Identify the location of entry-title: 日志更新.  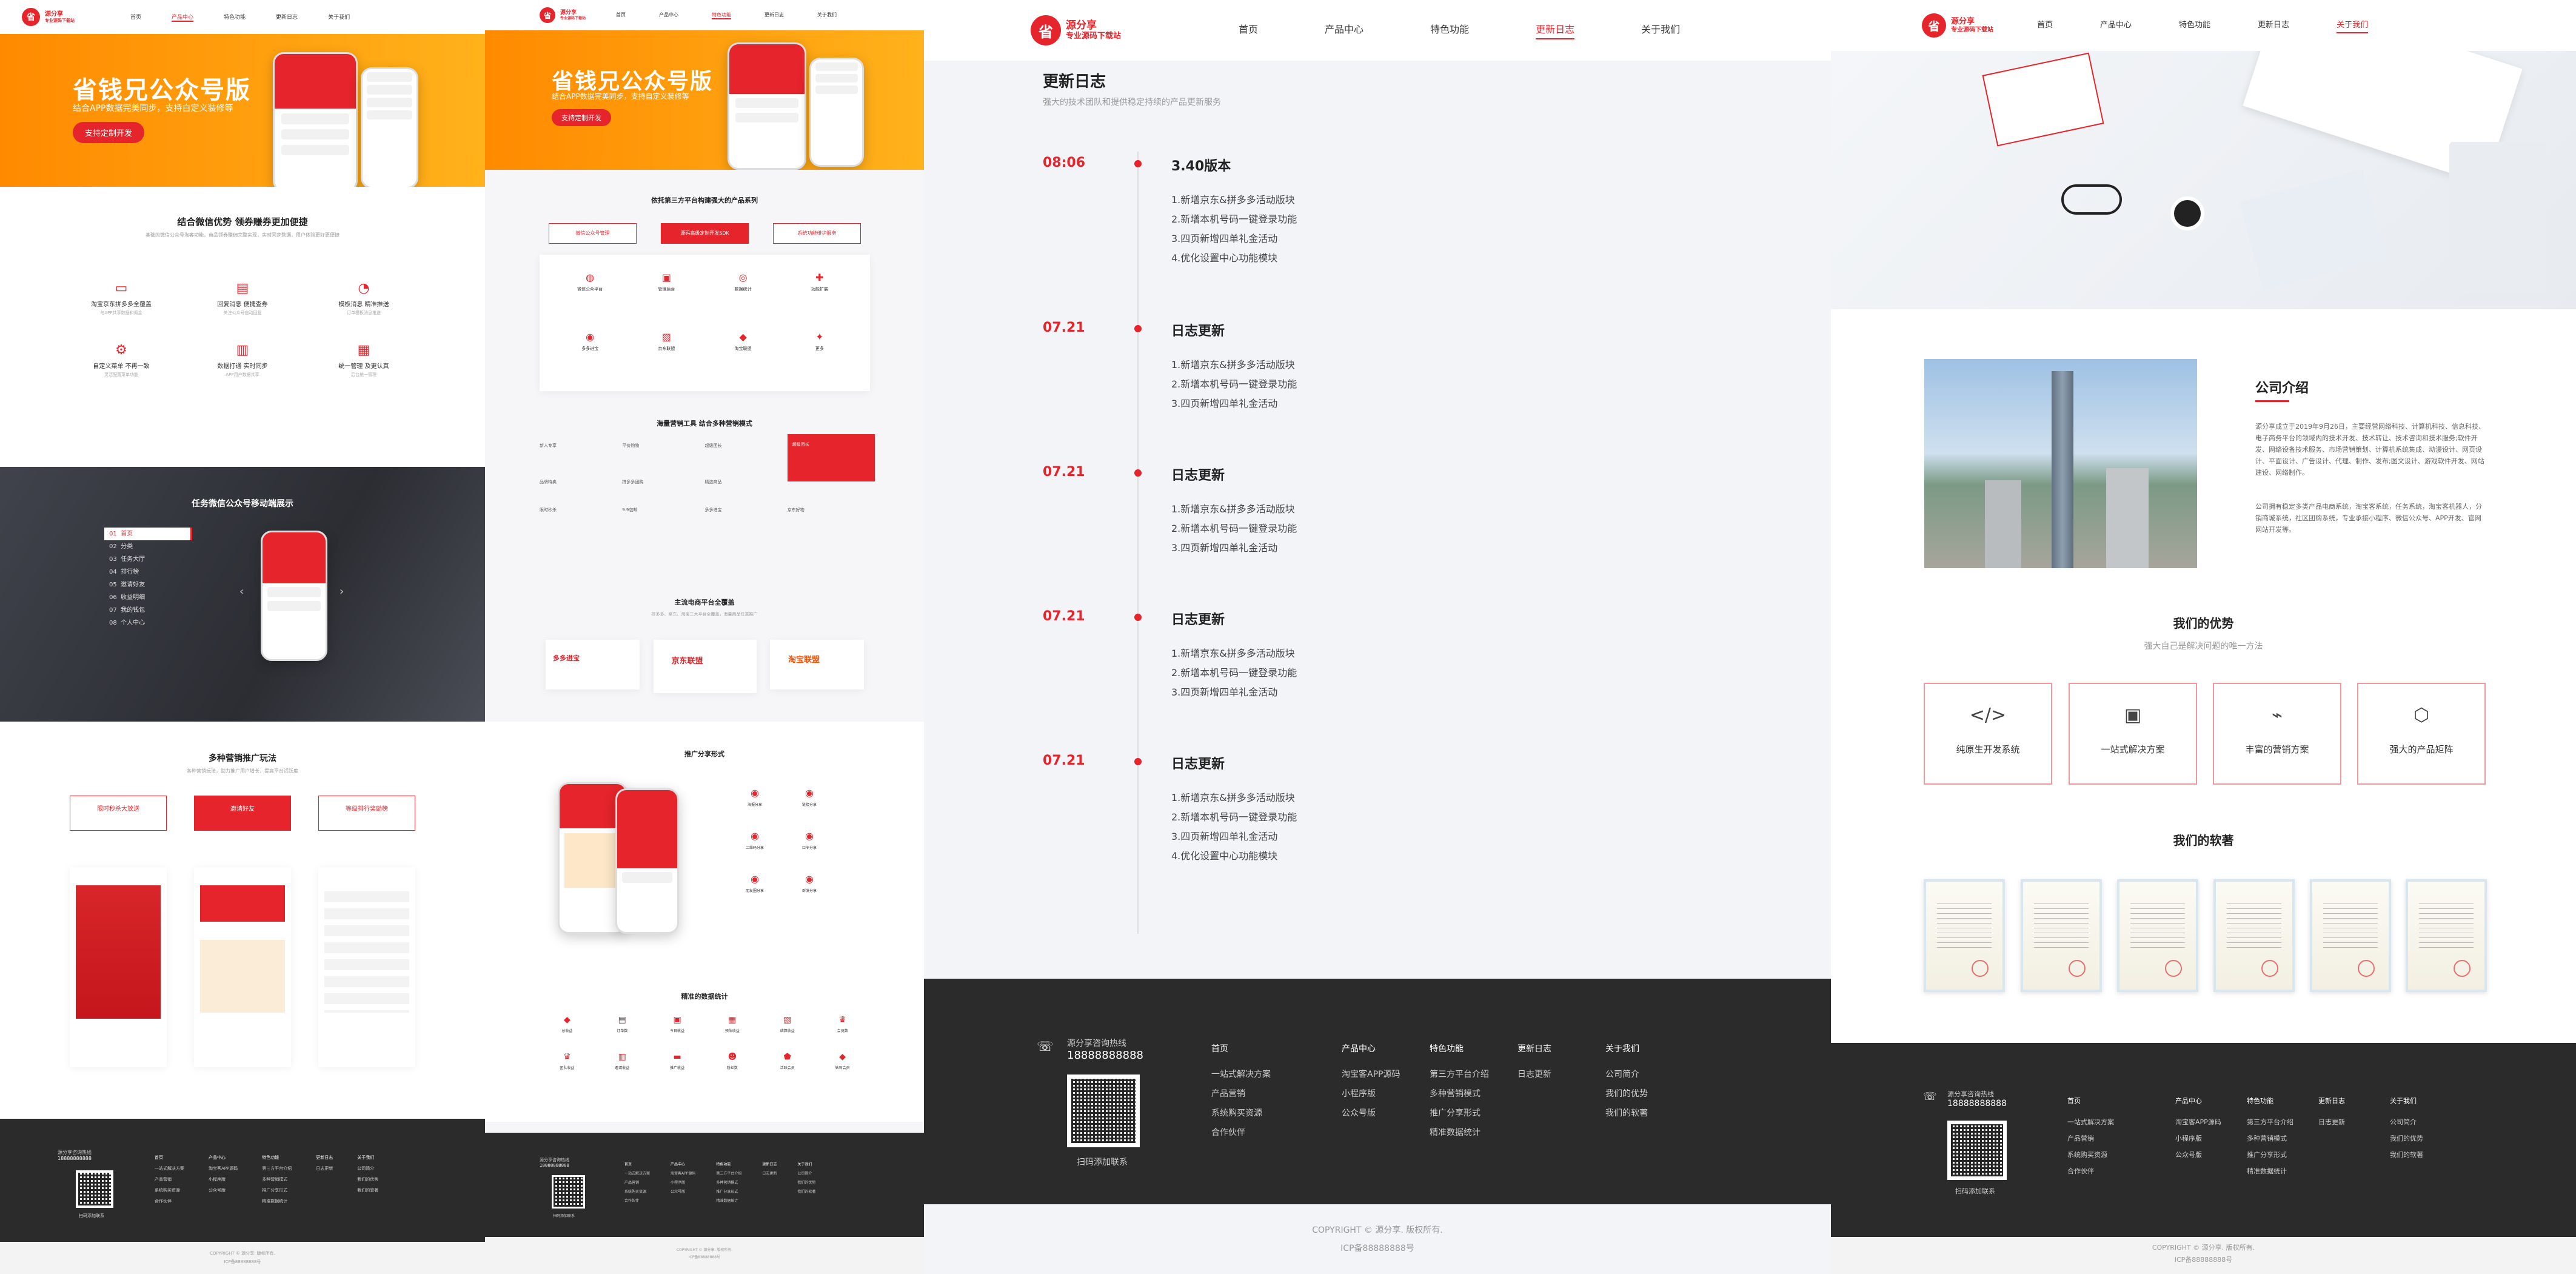
(1198, 620).